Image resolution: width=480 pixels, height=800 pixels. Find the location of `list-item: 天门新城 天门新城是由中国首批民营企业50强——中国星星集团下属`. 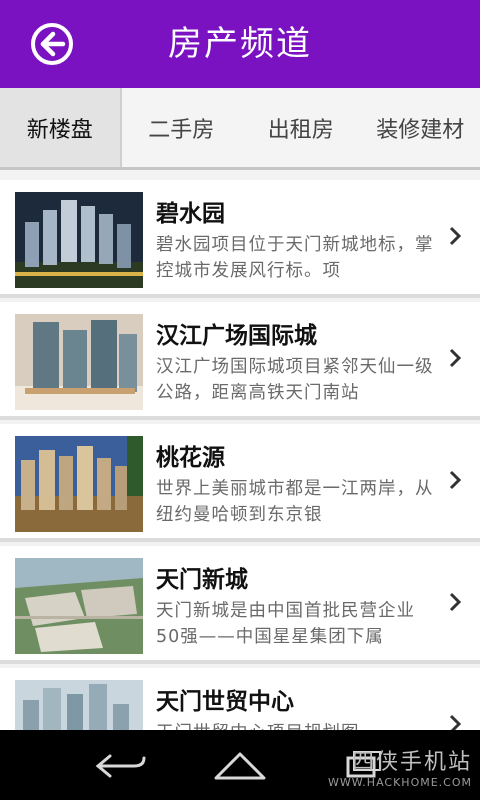

list-item: 天门新城 天门新城是由中国首批民营企业50强——中国星星集团下属 is located at coordinates (240, 605).